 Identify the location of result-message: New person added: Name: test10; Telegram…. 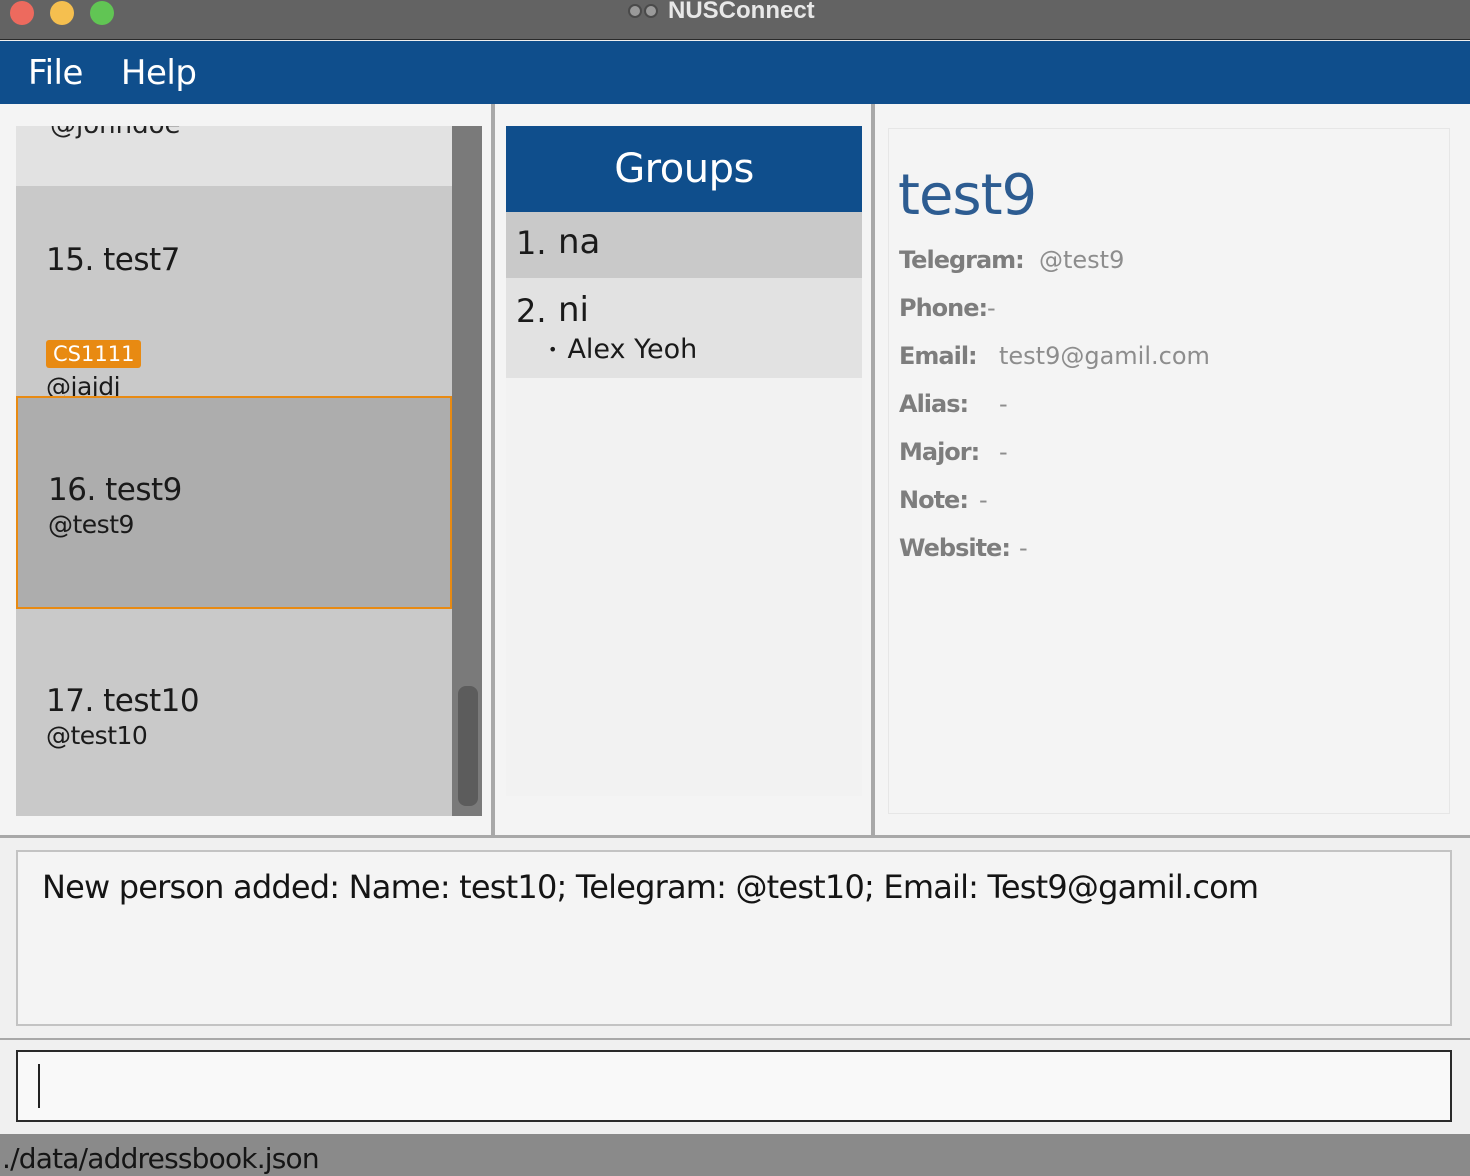
(650, 887).